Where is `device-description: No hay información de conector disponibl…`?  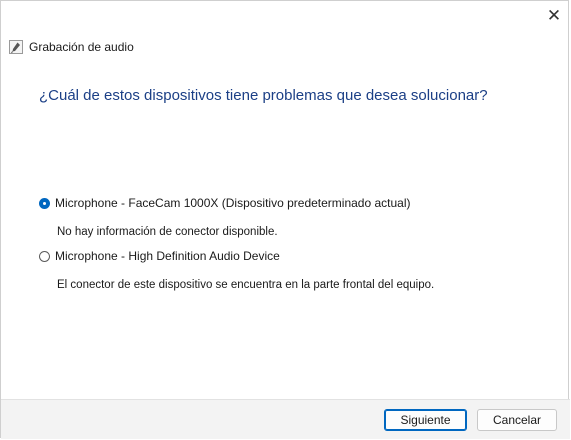
device-description: No hay información de conector disponibl… is located at coordinates (167, 232).